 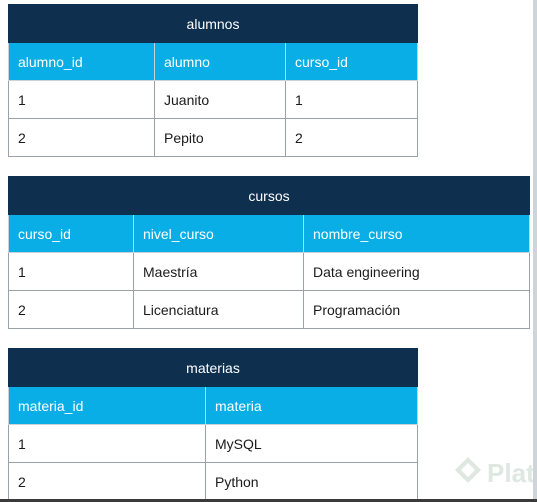 I want to click on table-cell: Licenciatura, so click(x=218, y=309).